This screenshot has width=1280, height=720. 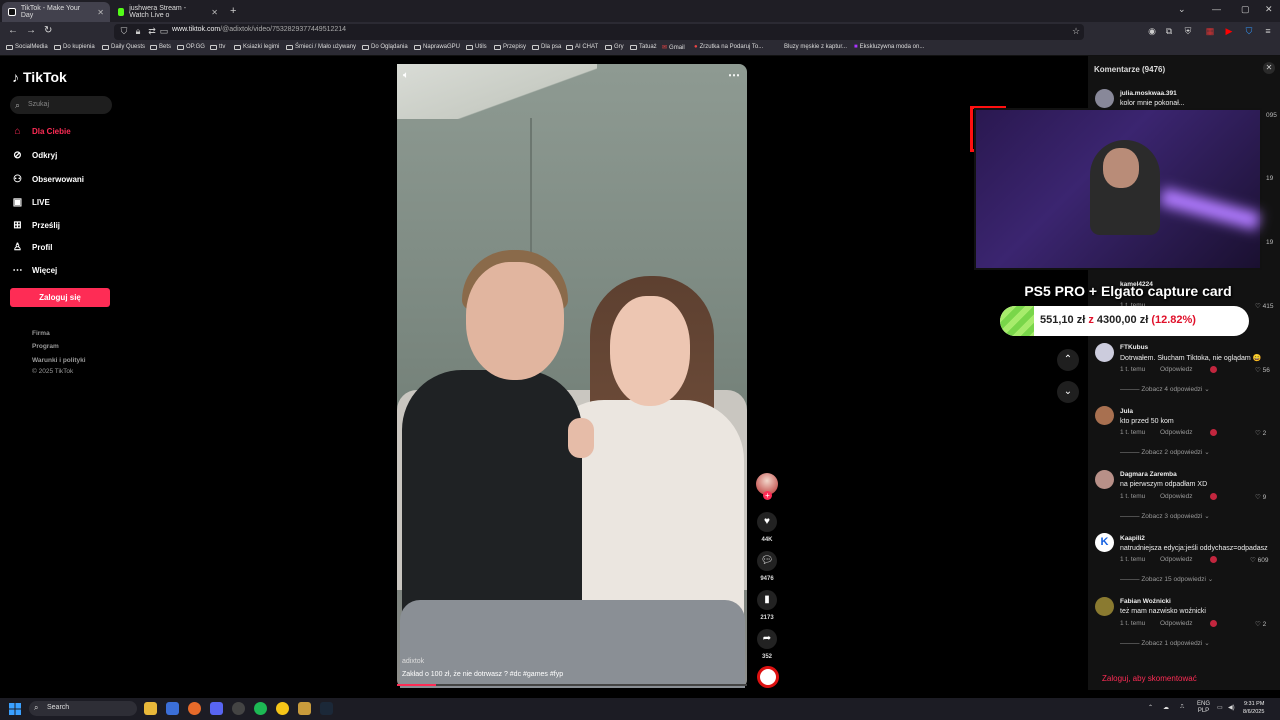 What do you see at coordinates (1182, 9) in the screenshot?
I see `list-tabs-icon: ⌄` at bounding box center [1182, 9].